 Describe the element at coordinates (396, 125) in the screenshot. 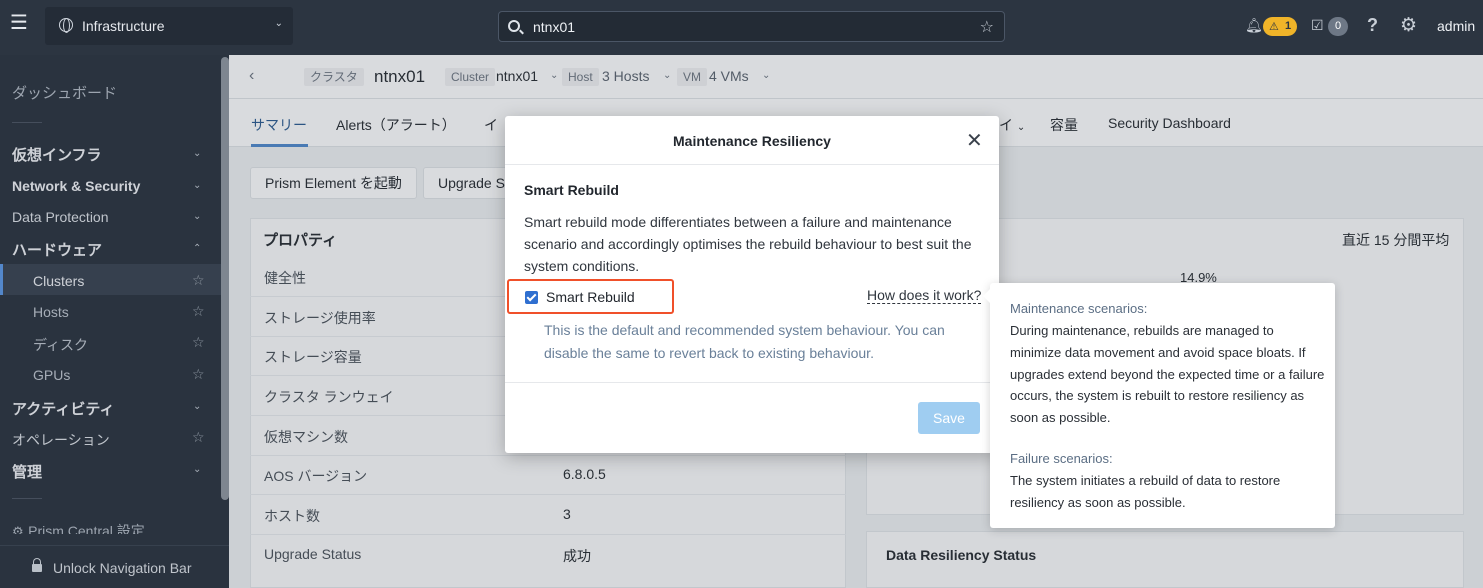

I see `tab-alerts: Alerts（アラート）` at that location.